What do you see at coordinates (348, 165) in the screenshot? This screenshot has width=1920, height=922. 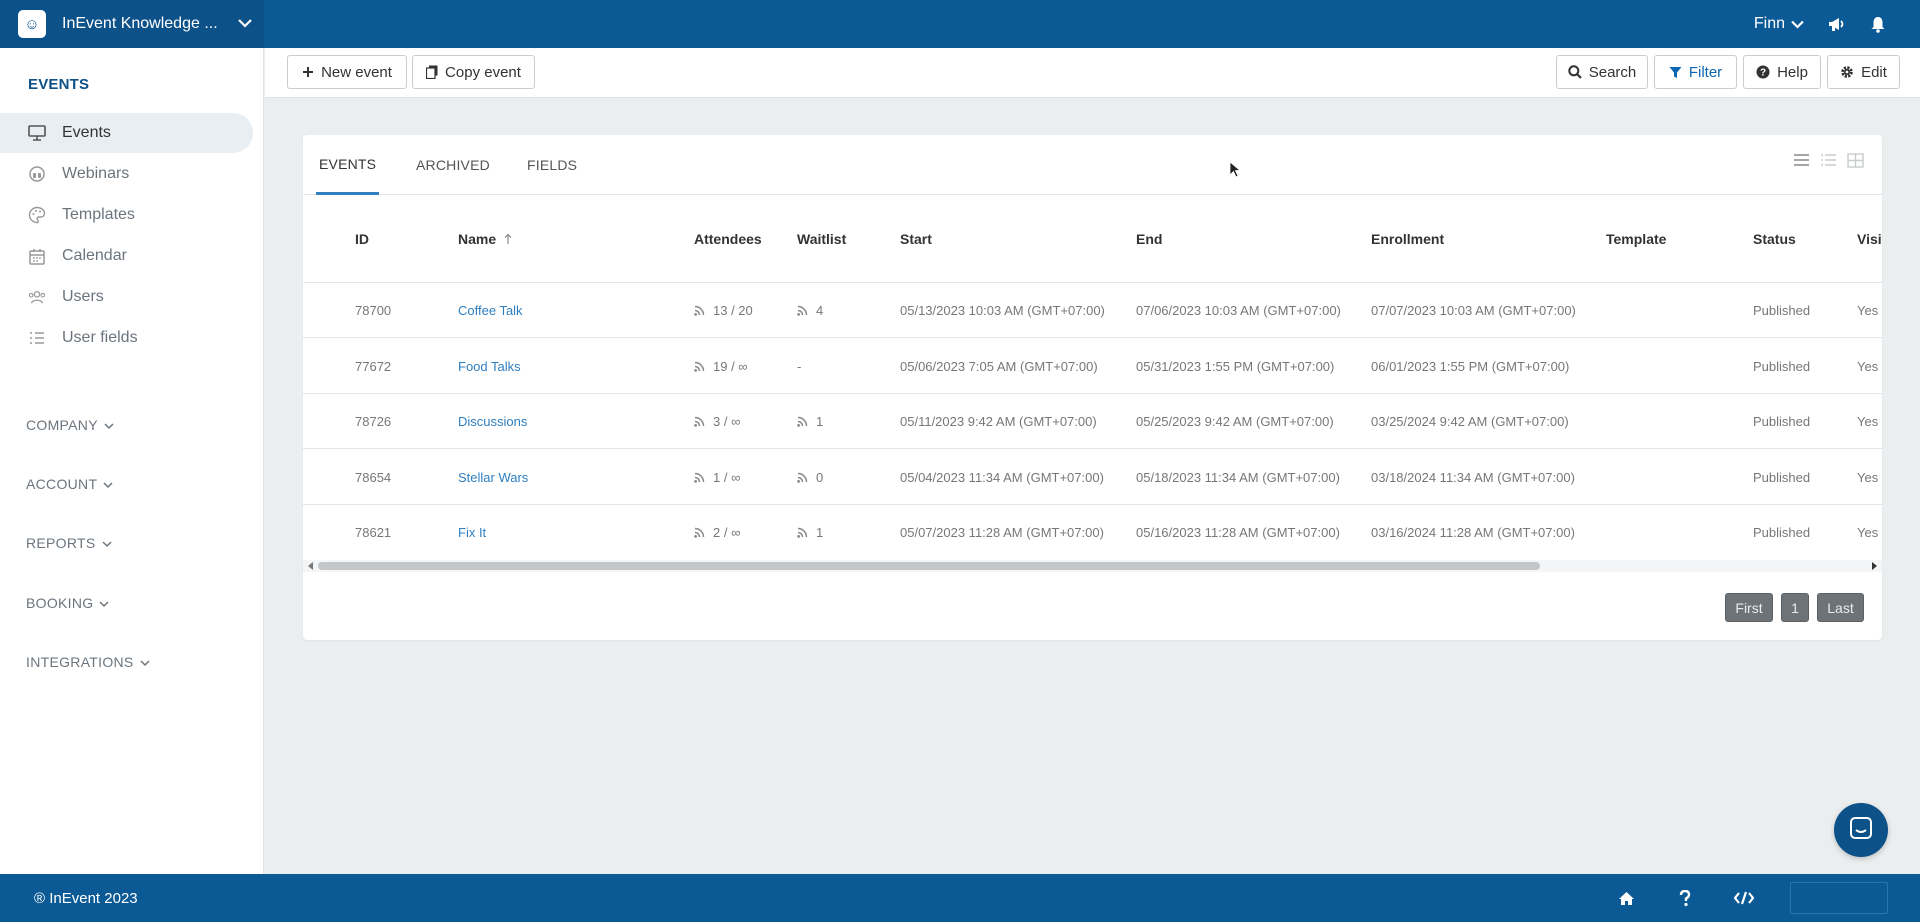 I see `tab-events: EVENTS` at bounding box center [348, 165].